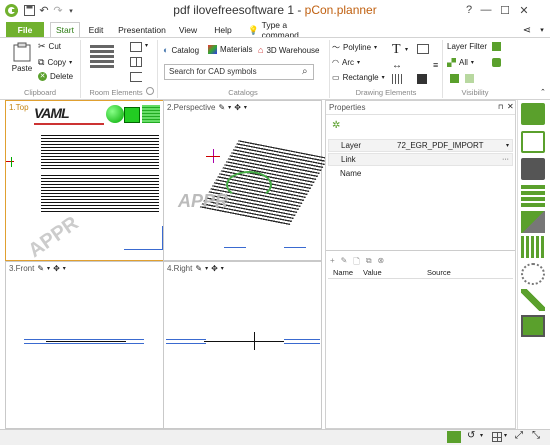 The image size is (550, 445). I want to click on fullscreen-icon: ⤢, so click(519, 435).